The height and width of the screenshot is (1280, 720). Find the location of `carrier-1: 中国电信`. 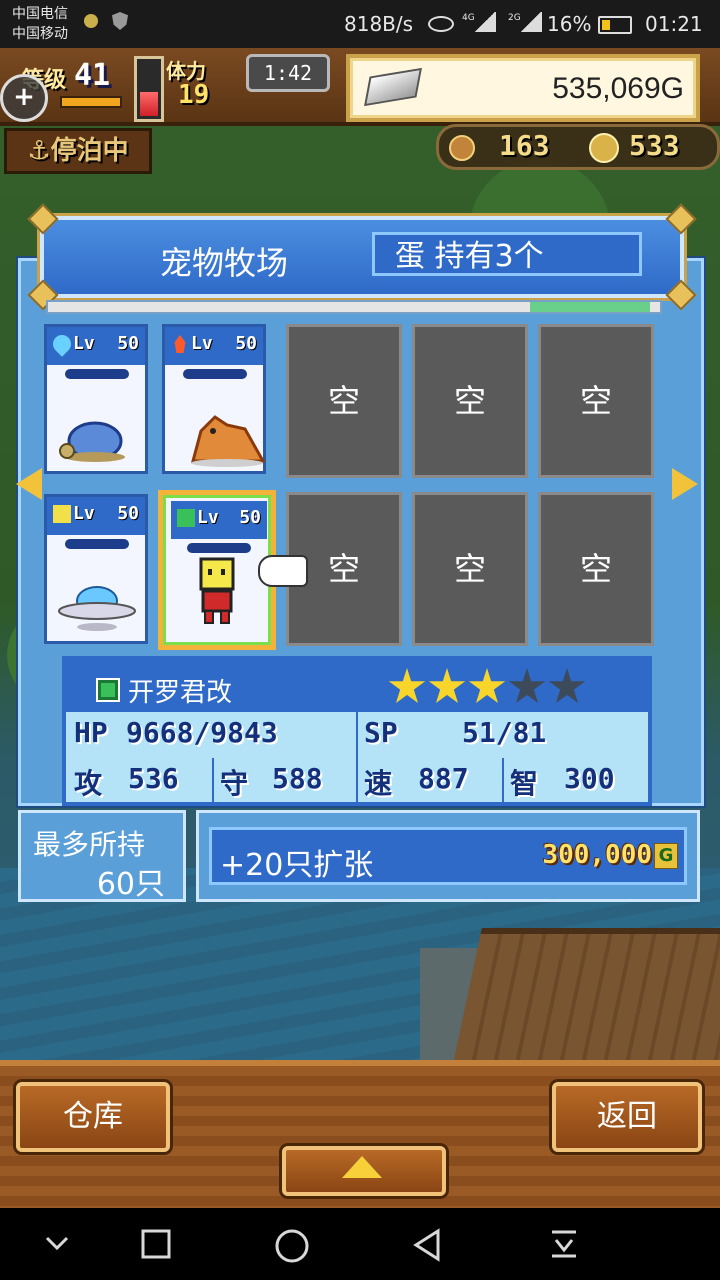

carrier-1: 中国电信 is located at coordinates (40, 14).